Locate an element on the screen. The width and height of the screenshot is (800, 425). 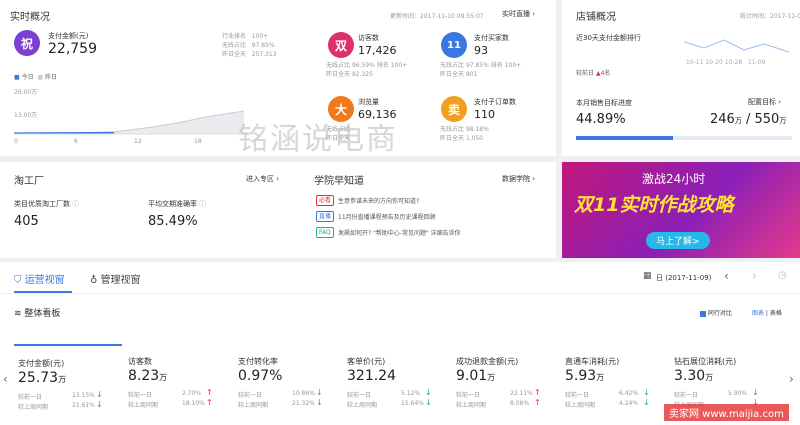
carousel-next-icon: › is located at coordinates (791, 379).